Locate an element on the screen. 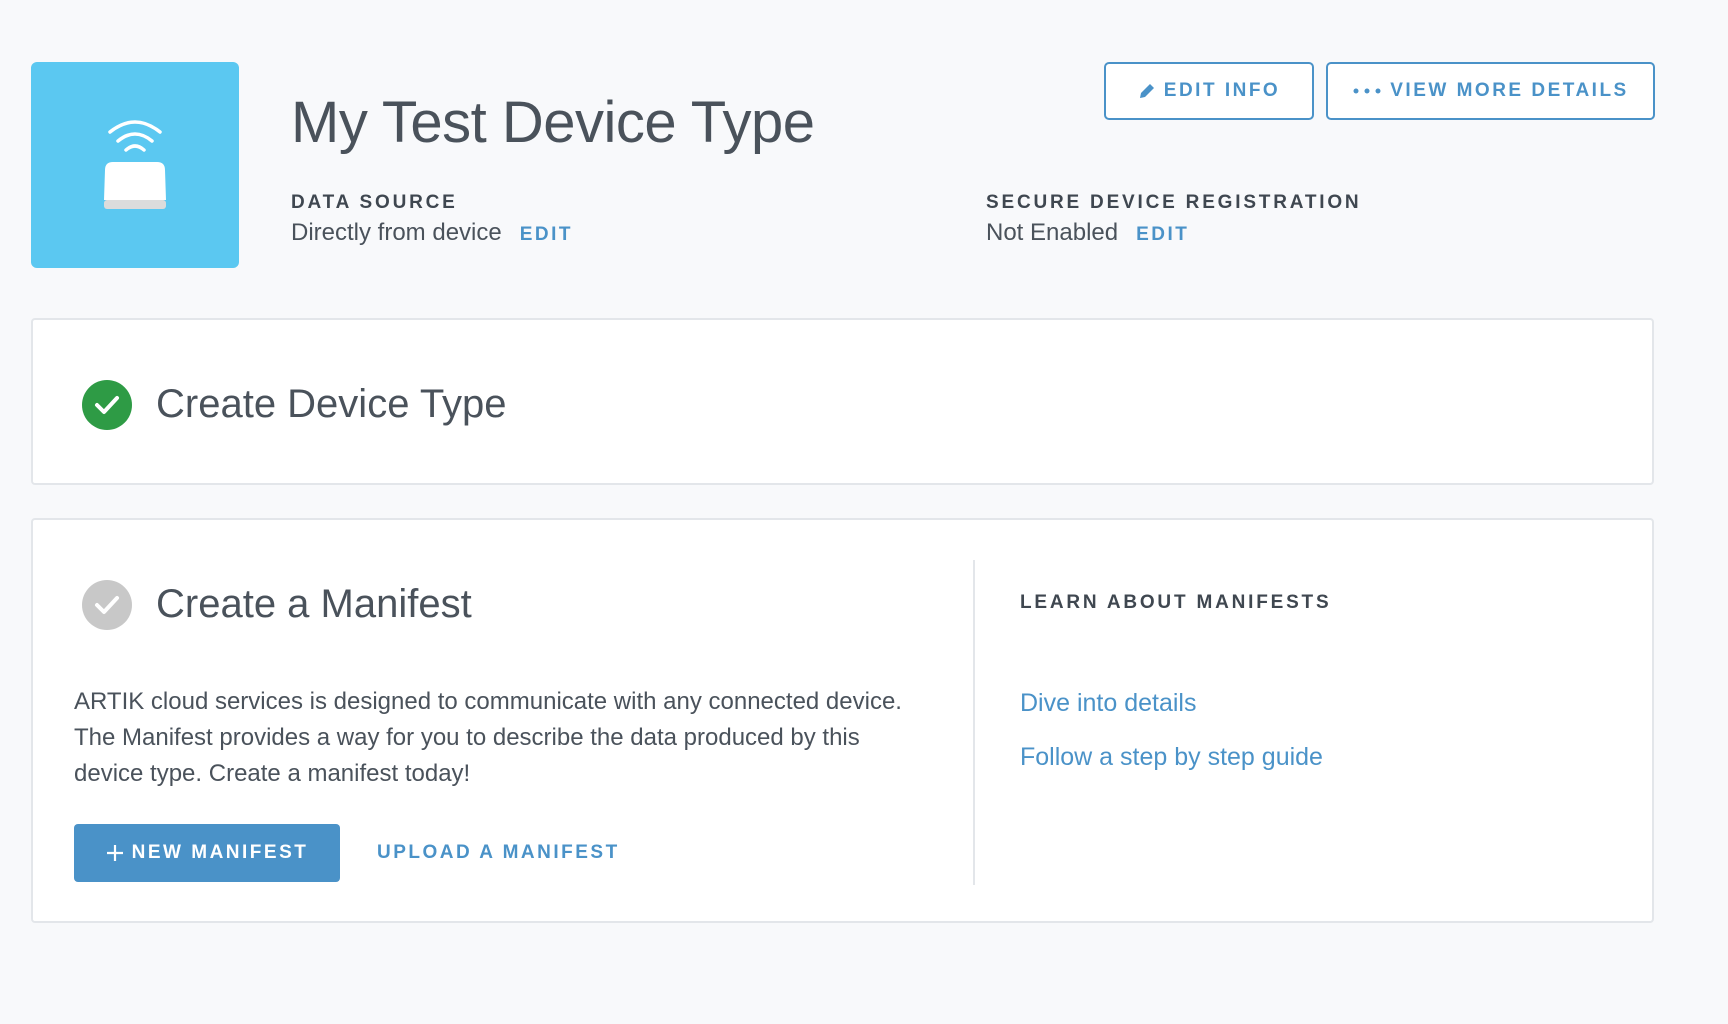  router-wifi-icon is located at coordinates (135, 164).